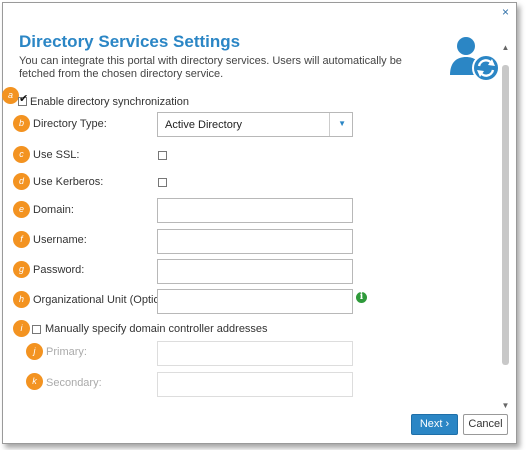 The image size is (530, 450). I want to click on callout-badge-h: h, so click(21, 299).